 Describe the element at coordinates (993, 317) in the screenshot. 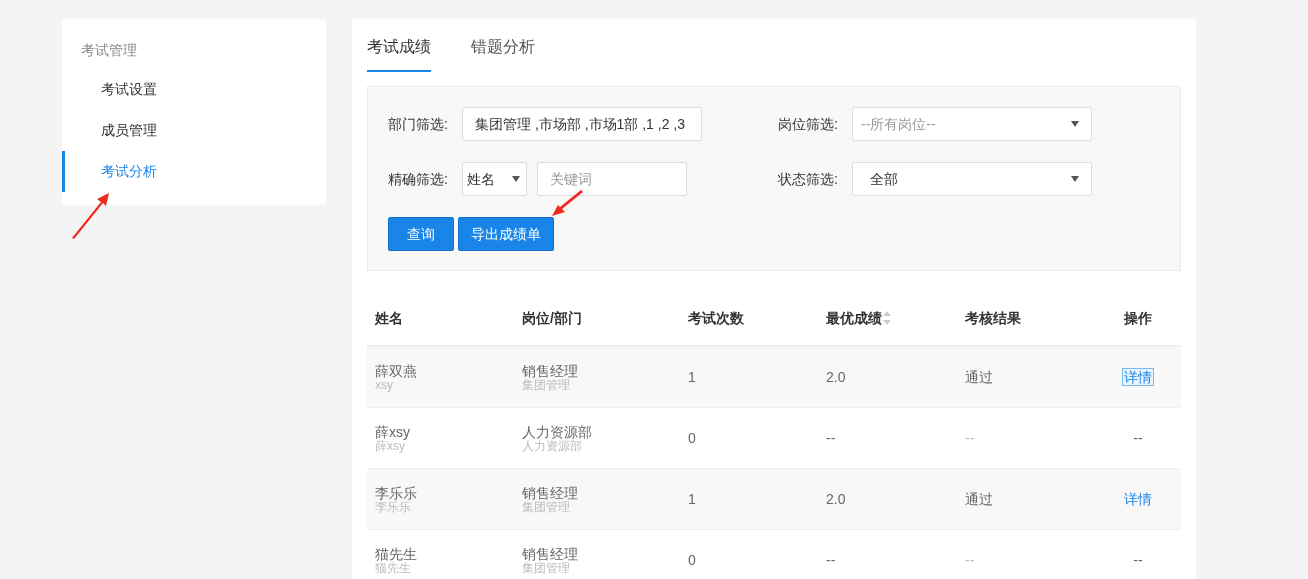

I see `column-header: 考核结果` at that location.